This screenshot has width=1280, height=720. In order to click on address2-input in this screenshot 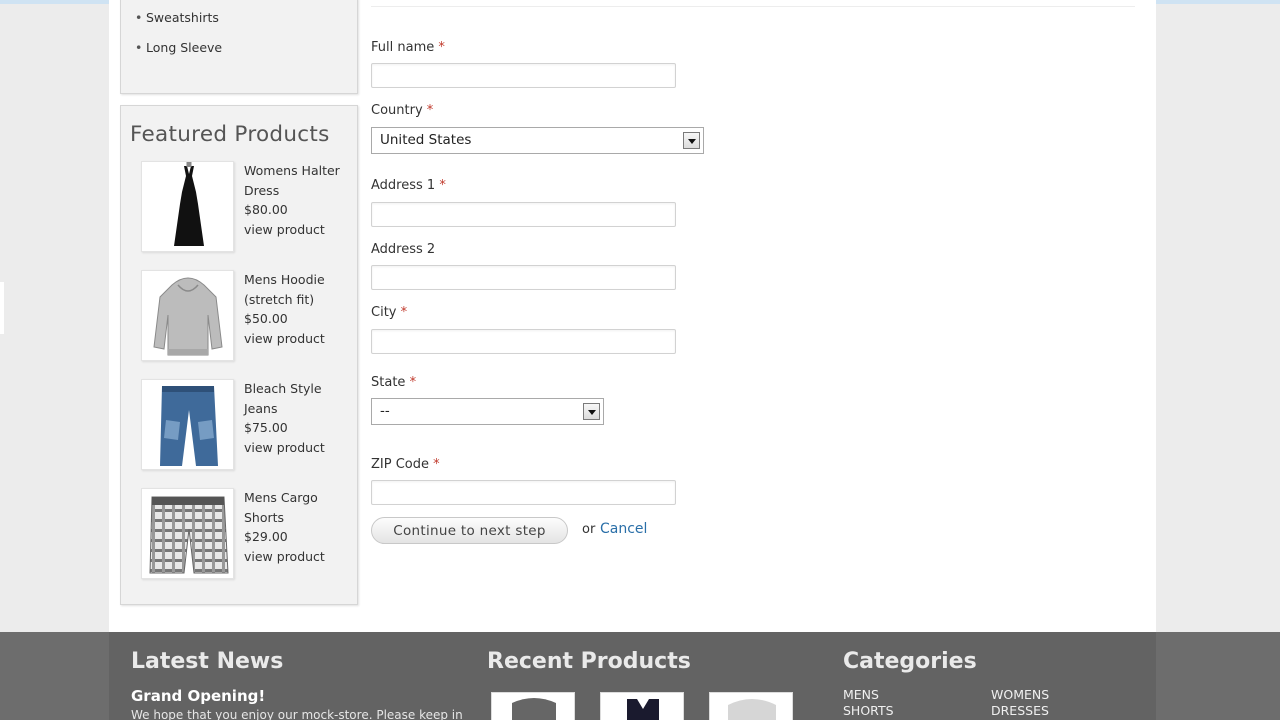, I will do `click(523, 277)`.